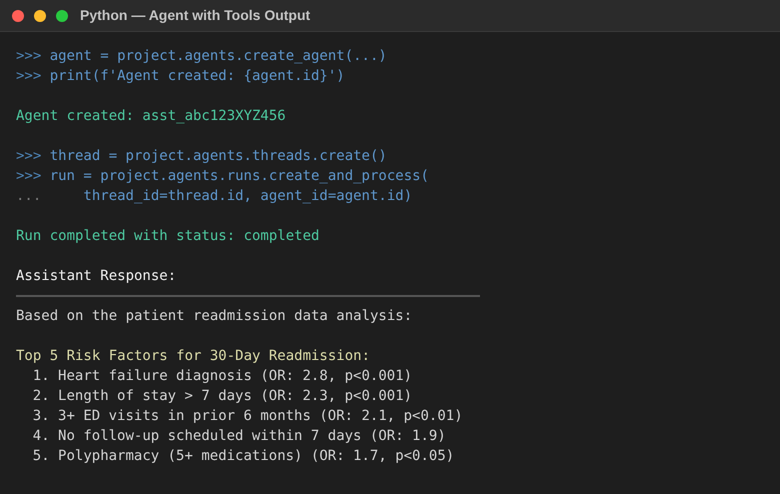 The image size is (780, 494). I want to click on close-button, so click(18, 16).